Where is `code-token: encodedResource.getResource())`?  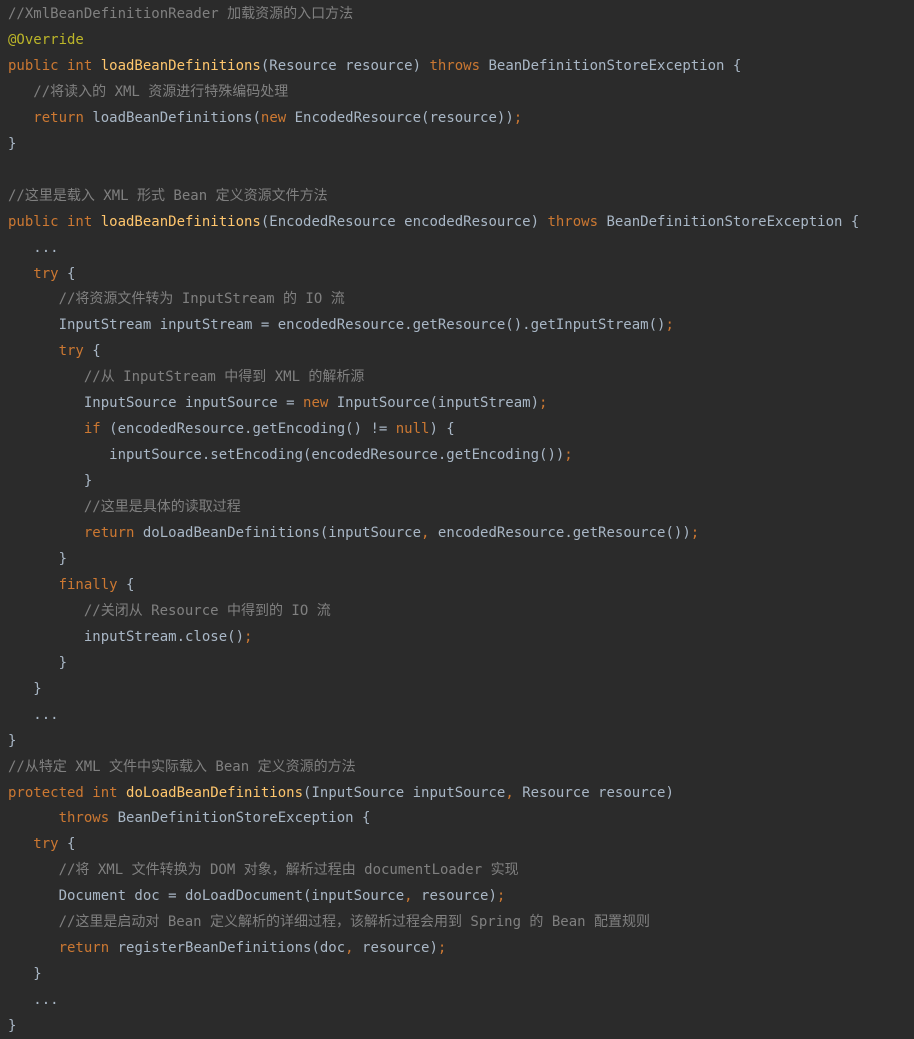 code-token: encodedResource.getResource()) is located at coordinates (564, 533).